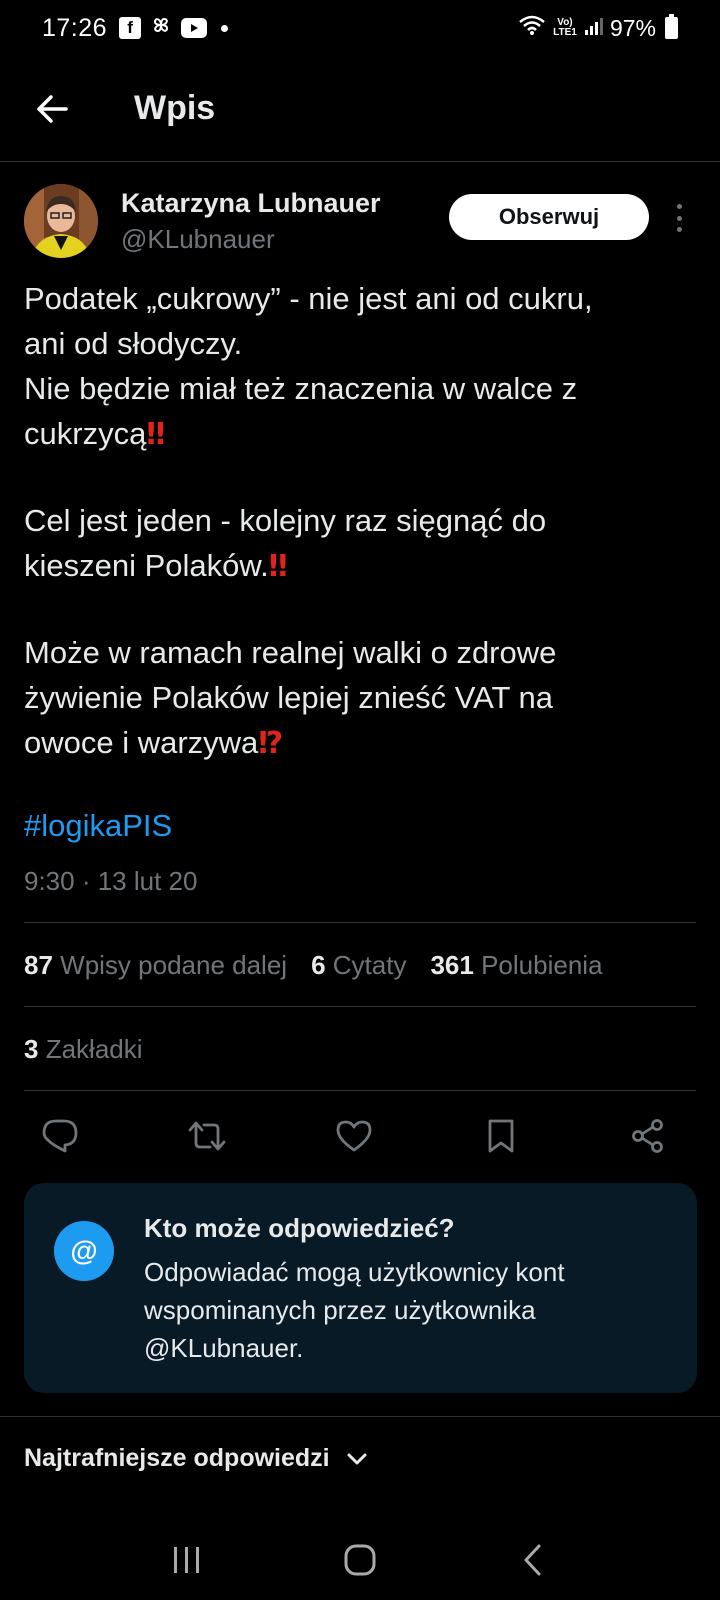 This screenshot has width=720, height=1600. Describe the element at coordinates (452, 965) in the screenshot. I see `likes-count: 361` at that location.